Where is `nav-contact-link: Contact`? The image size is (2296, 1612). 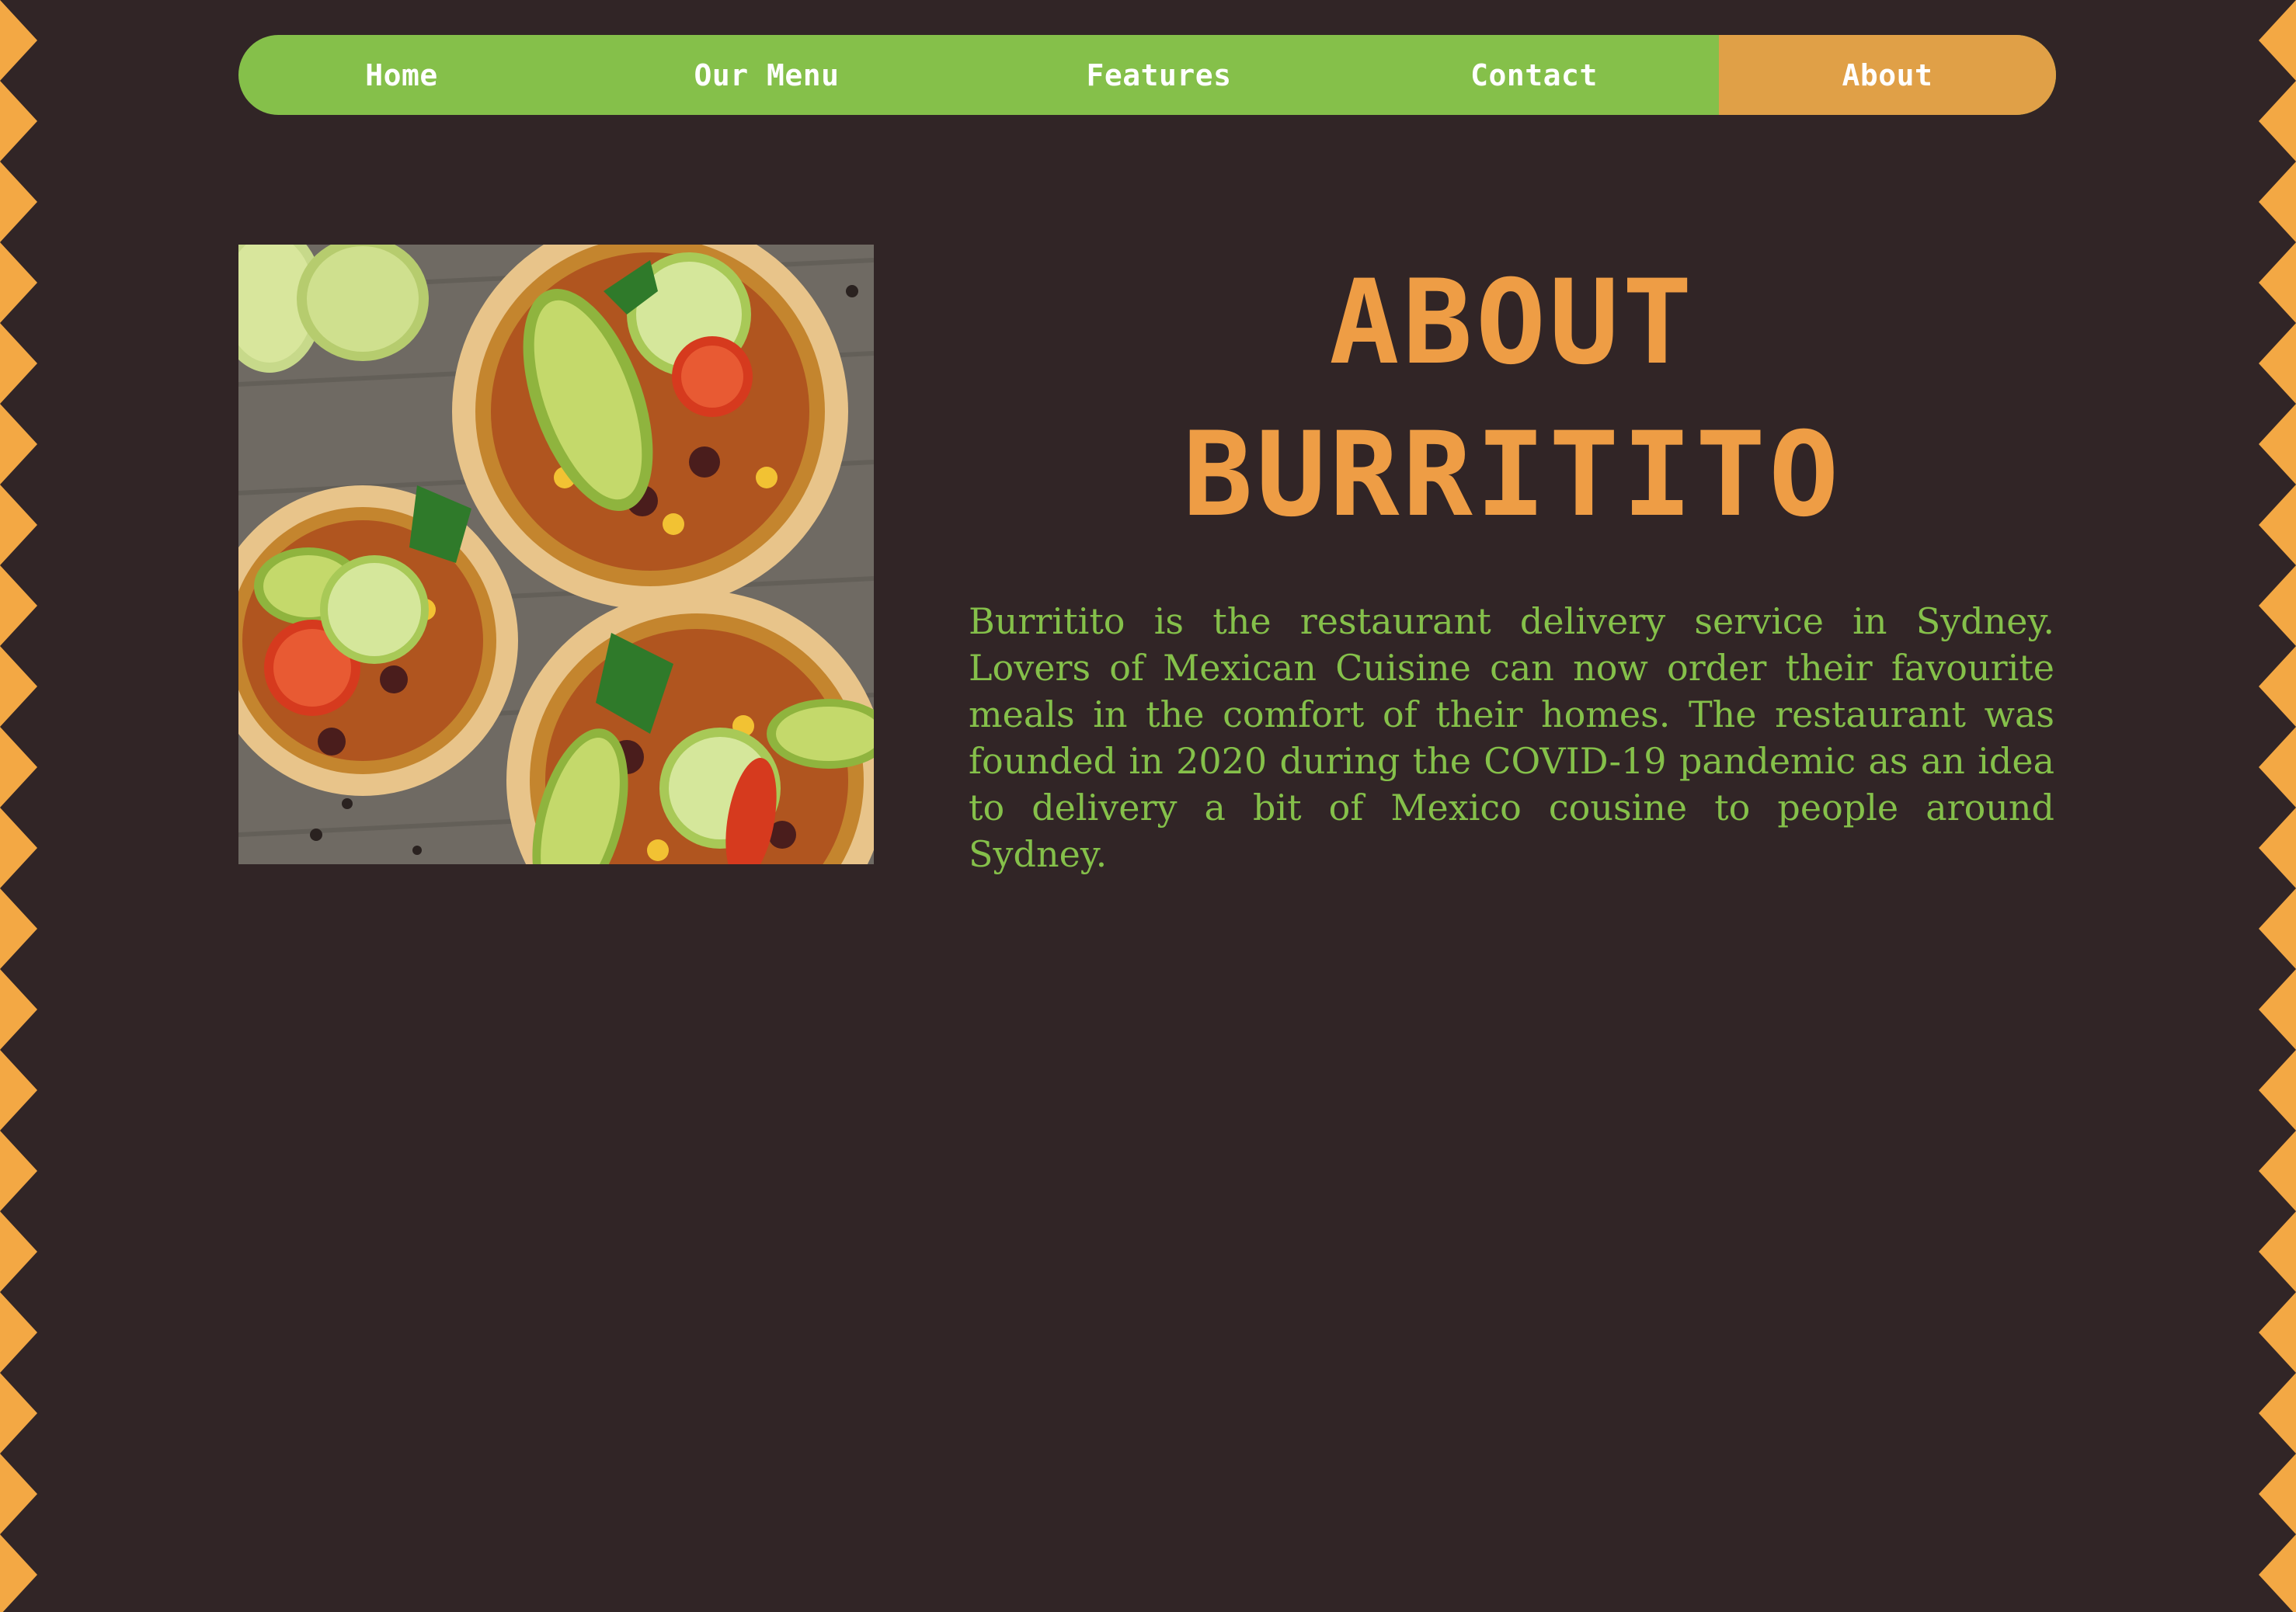
nav-contact-link: Contact is located at coordinates (1534, 75).